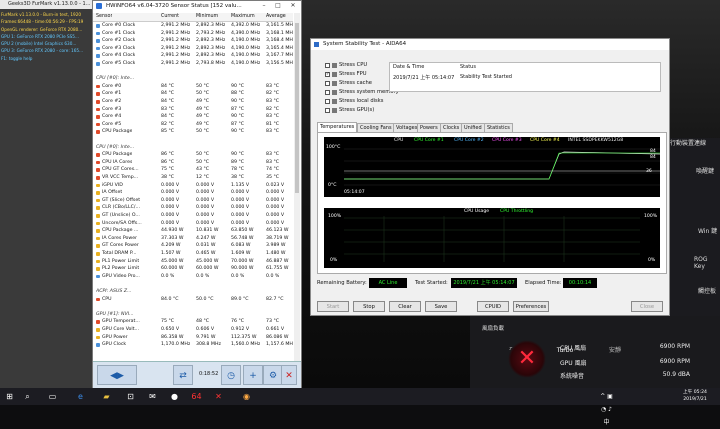  Describe the element at coordinates (174, 396) in the screenshot. I see `app-icon: ●` at that location.